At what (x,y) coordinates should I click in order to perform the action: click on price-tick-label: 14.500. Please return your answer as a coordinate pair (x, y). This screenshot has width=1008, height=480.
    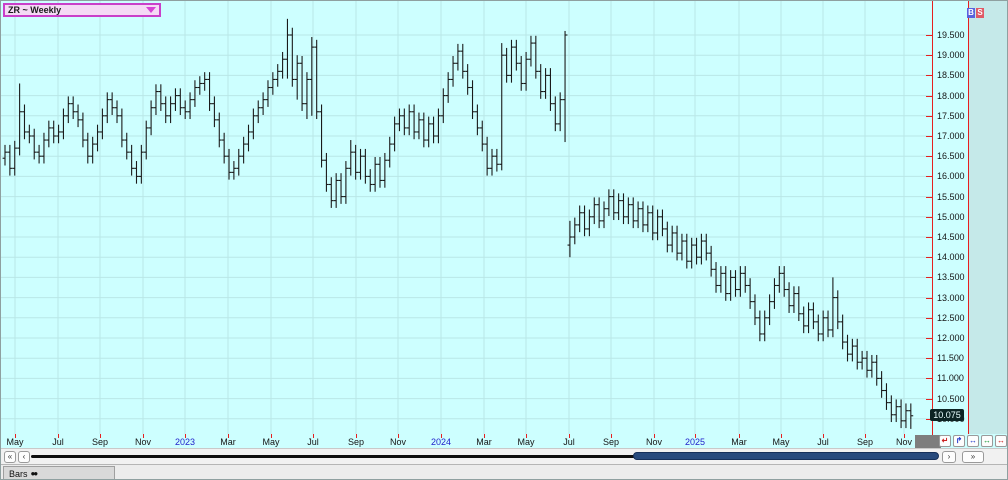
    Looking at the image, I should click on (951, 237).